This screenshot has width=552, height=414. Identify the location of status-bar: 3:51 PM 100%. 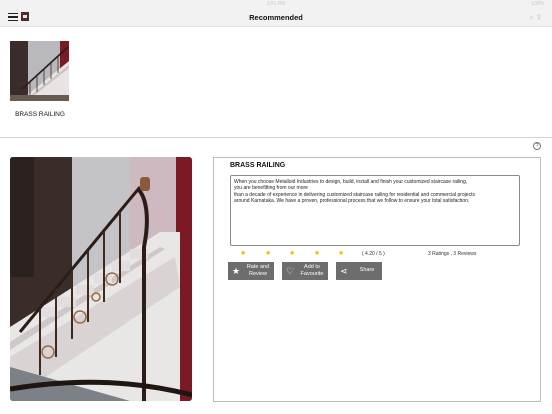
(276, 4).